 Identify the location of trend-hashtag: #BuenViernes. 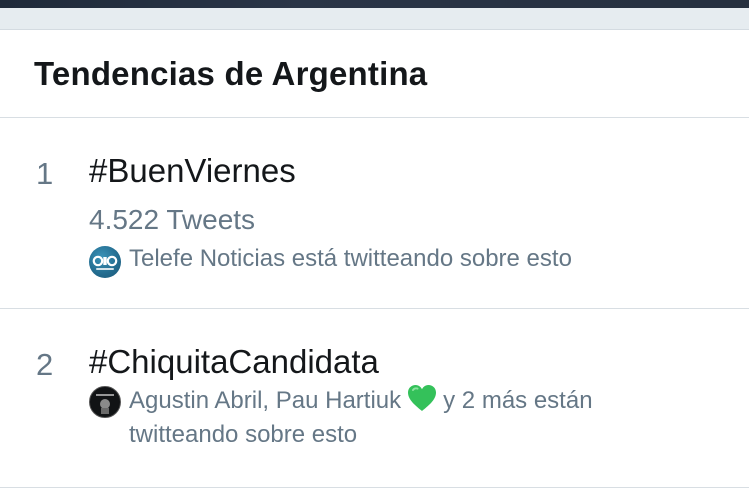
(192, 171).